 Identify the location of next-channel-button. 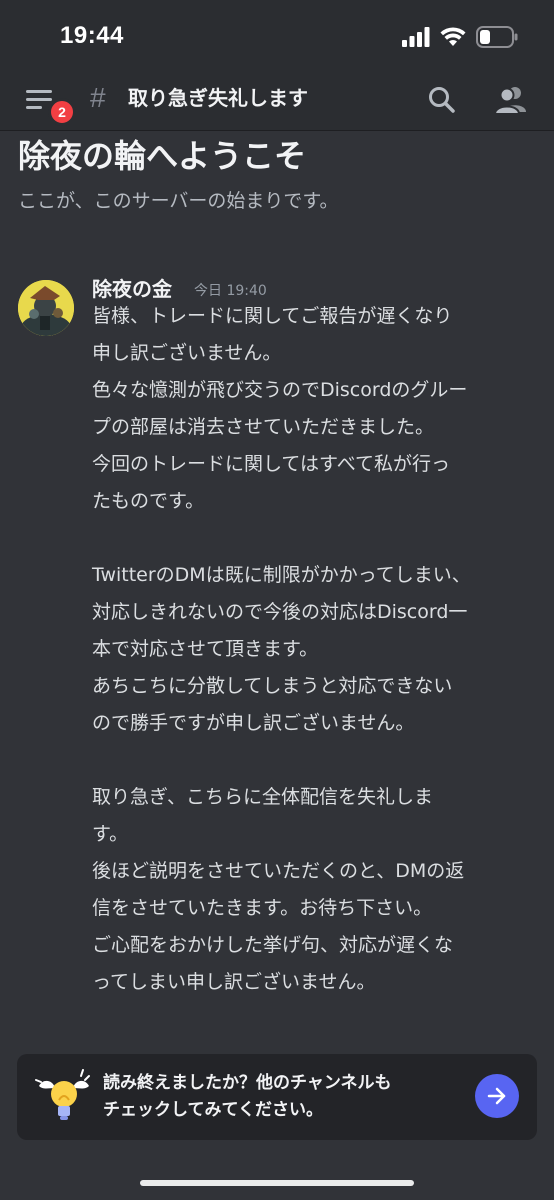
(497, 1096).